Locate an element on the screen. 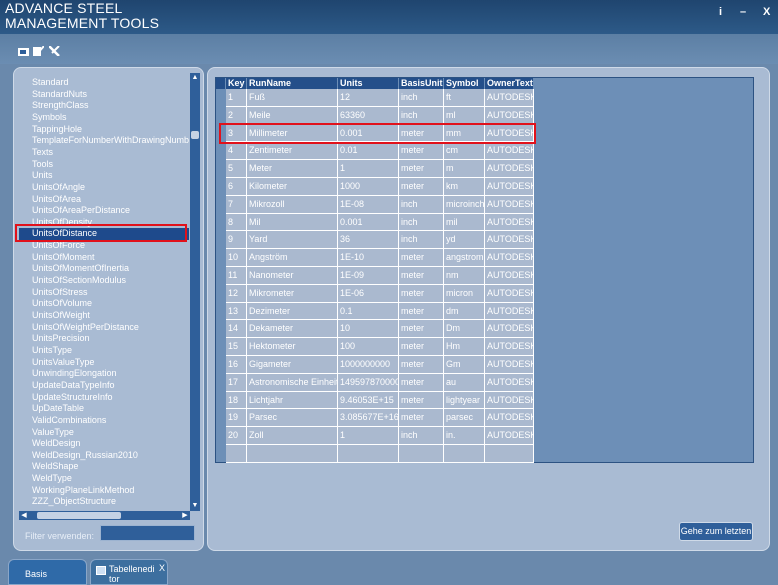 The image size is (778, 585). tree-item: UnitsOfAngle is located at coordinates (112, 188).